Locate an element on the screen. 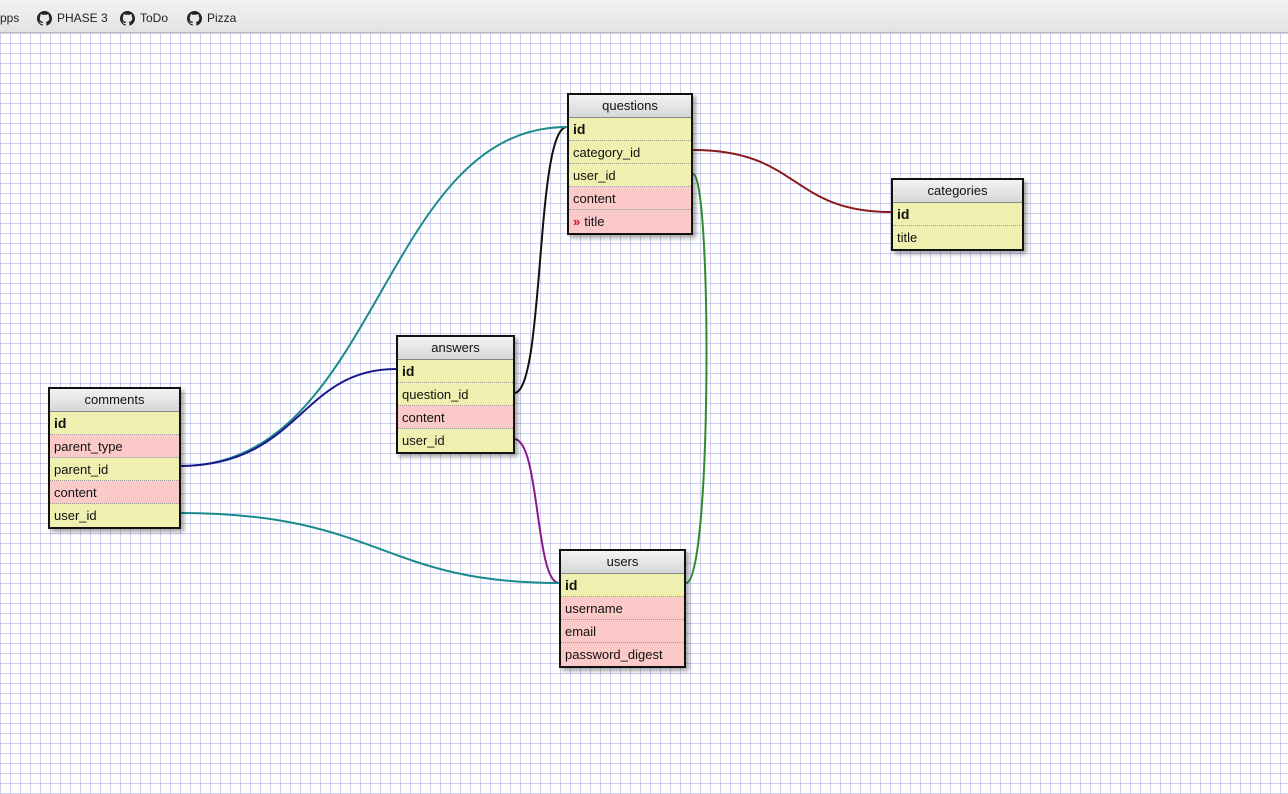 The height and width of the screenshot is (794, 1288). bookmark-phase-3: PHASE 3 is located at coordinates (72, 18).